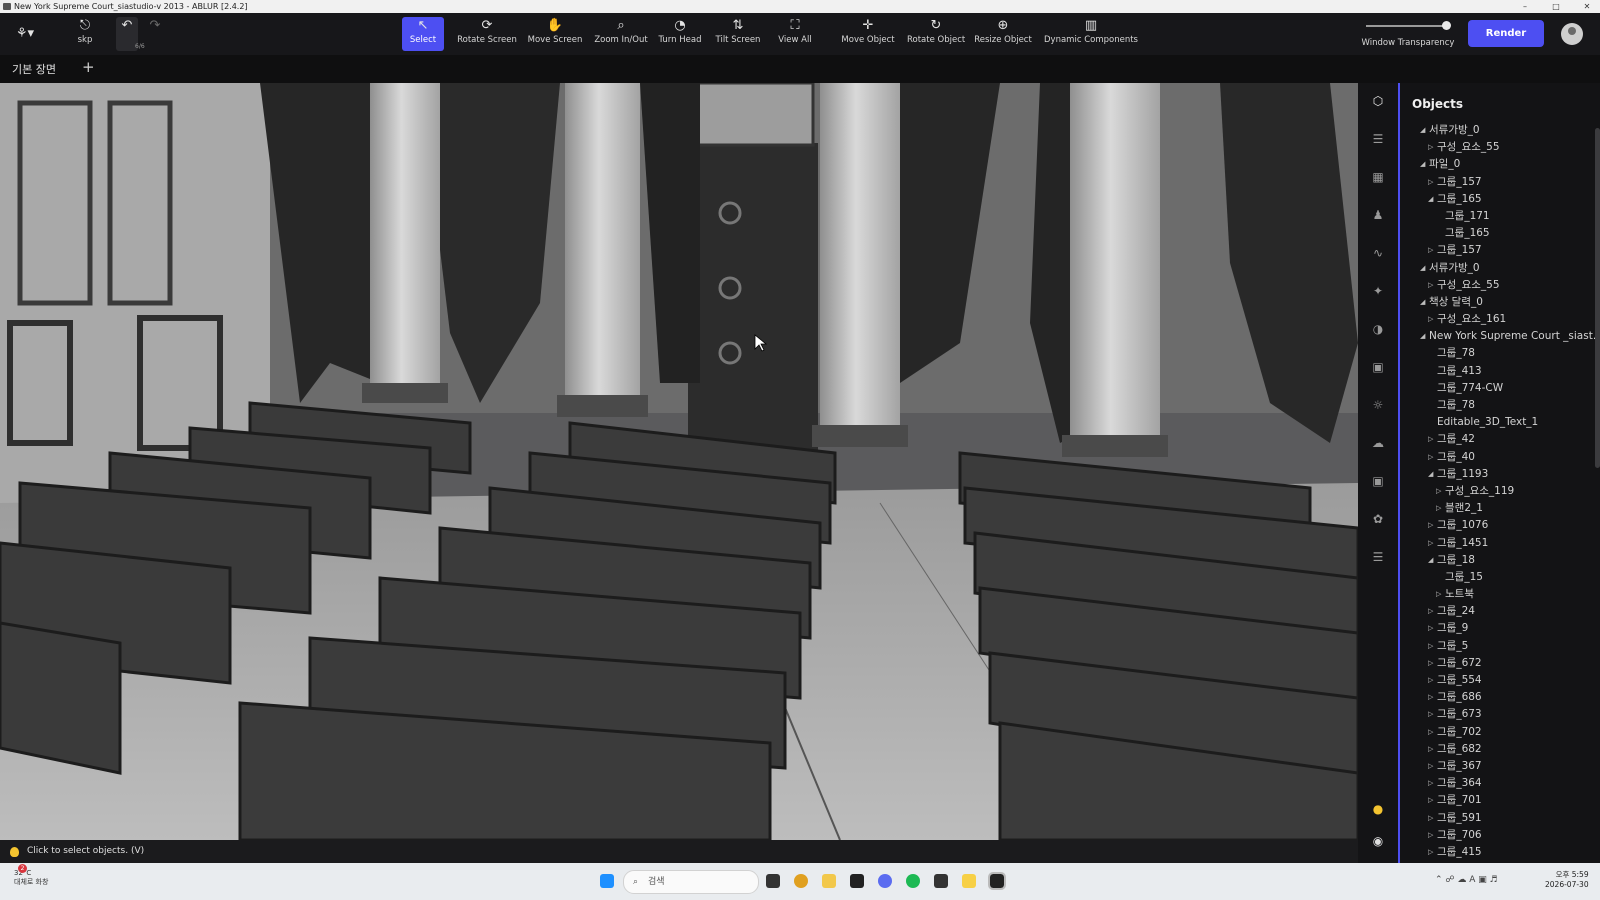 The image size is (1600, 900). I want to click on tool-tilt-screen-button: ⇅ Tilt Screen, so click(738, 34).